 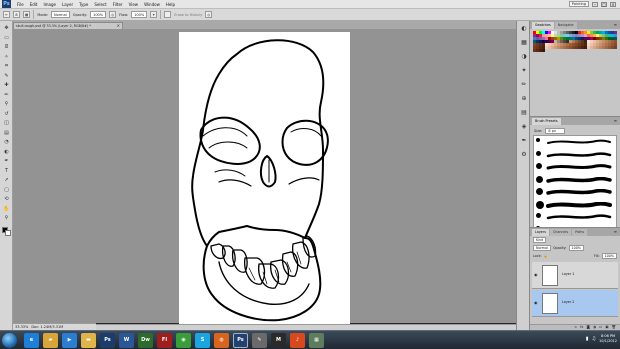 What do you see at coordinates (118, 4) in the screenshot?
I see `menu-filter: Filter` at bounding box center [118, 4].